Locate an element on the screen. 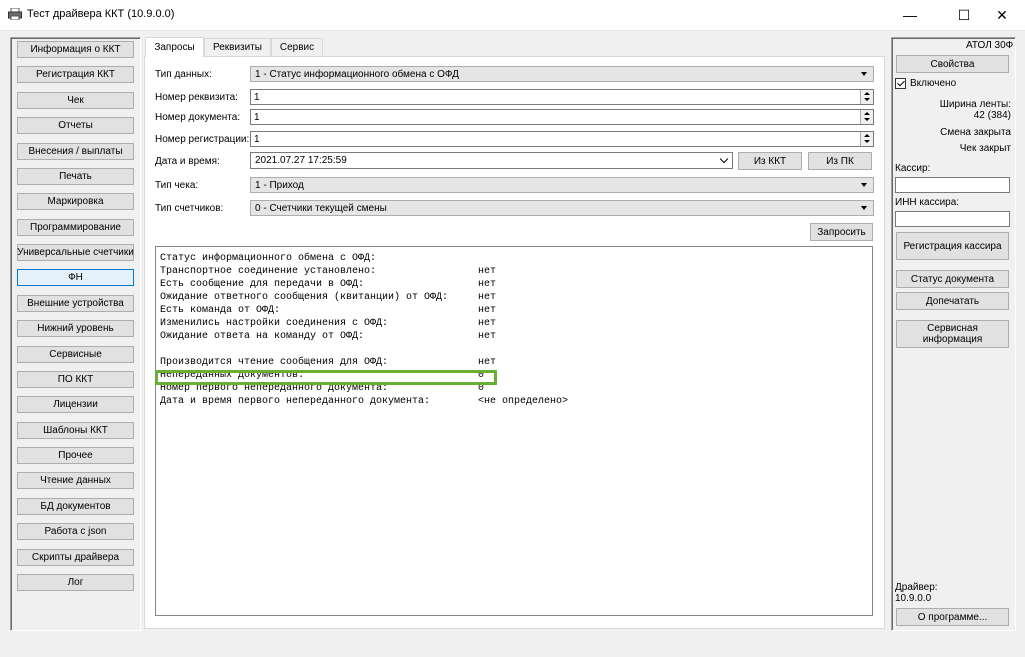 The image size is (1025, 657). requisite-number-value: 1 is located at coordinates (257, 97).